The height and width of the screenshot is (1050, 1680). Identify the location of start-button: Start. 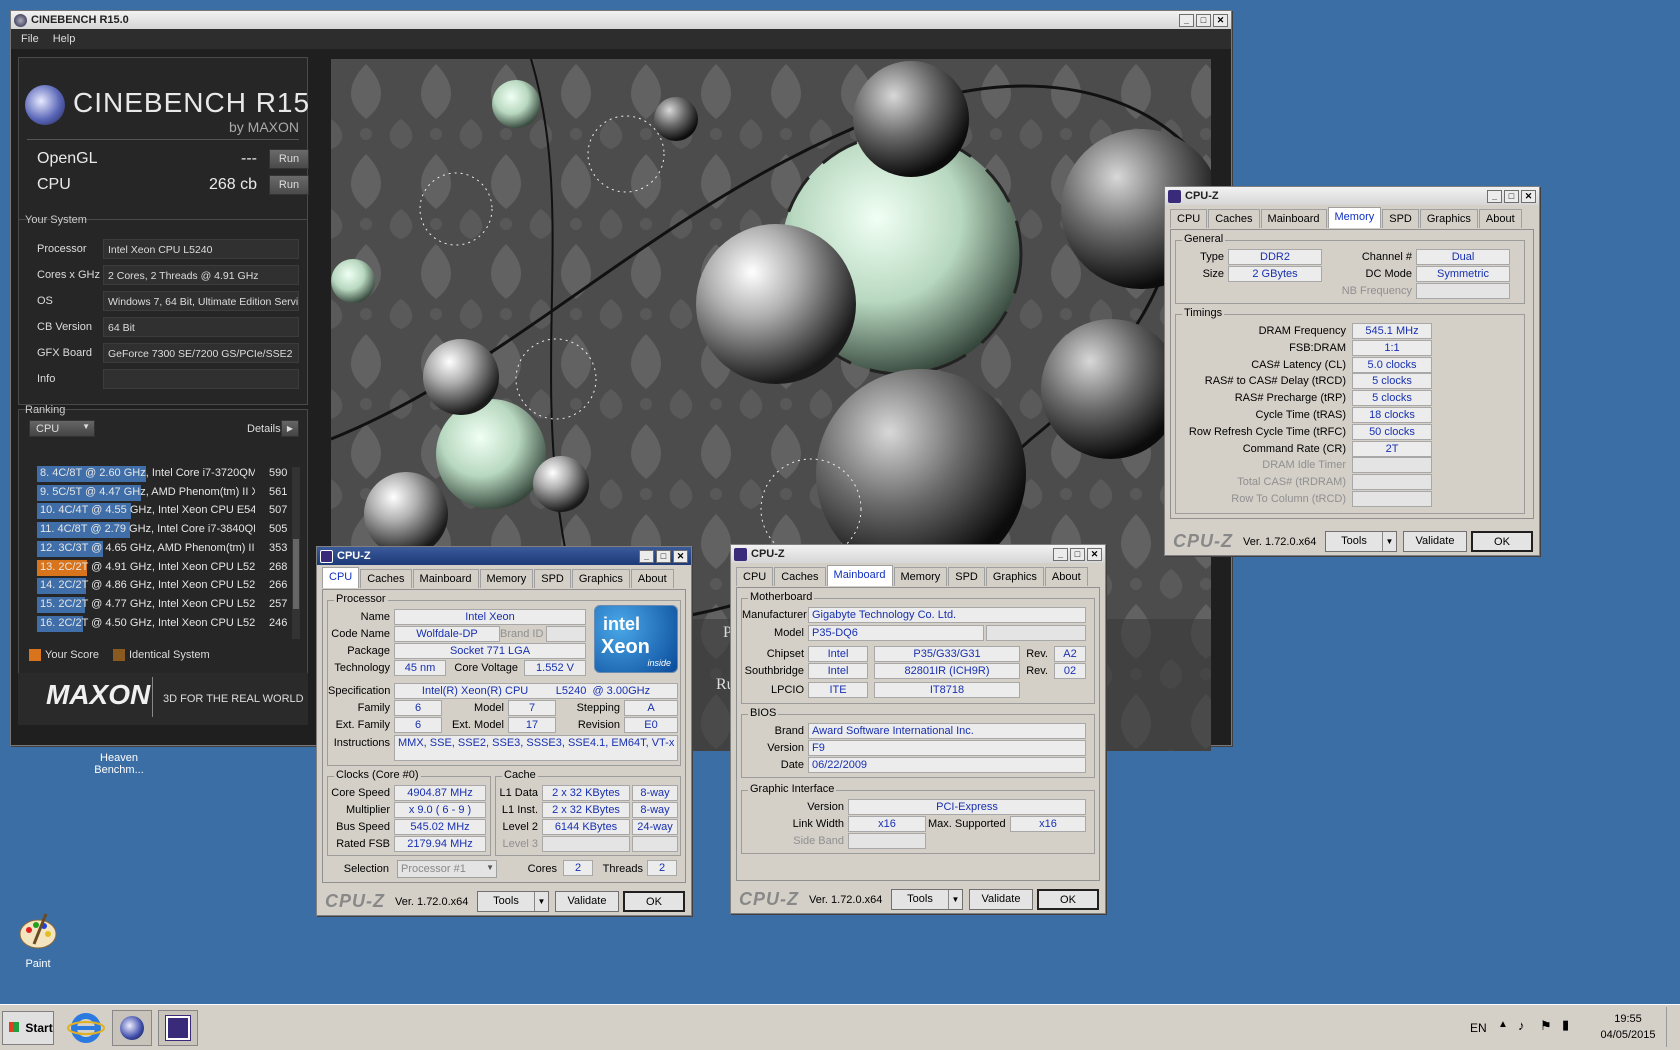
(28, 1028).